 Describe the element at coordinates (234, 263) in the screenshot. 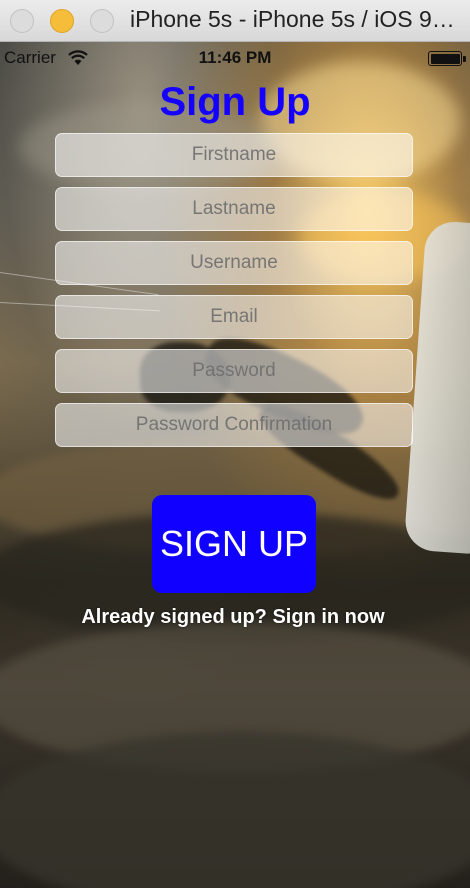

I see `username-field` at that location.